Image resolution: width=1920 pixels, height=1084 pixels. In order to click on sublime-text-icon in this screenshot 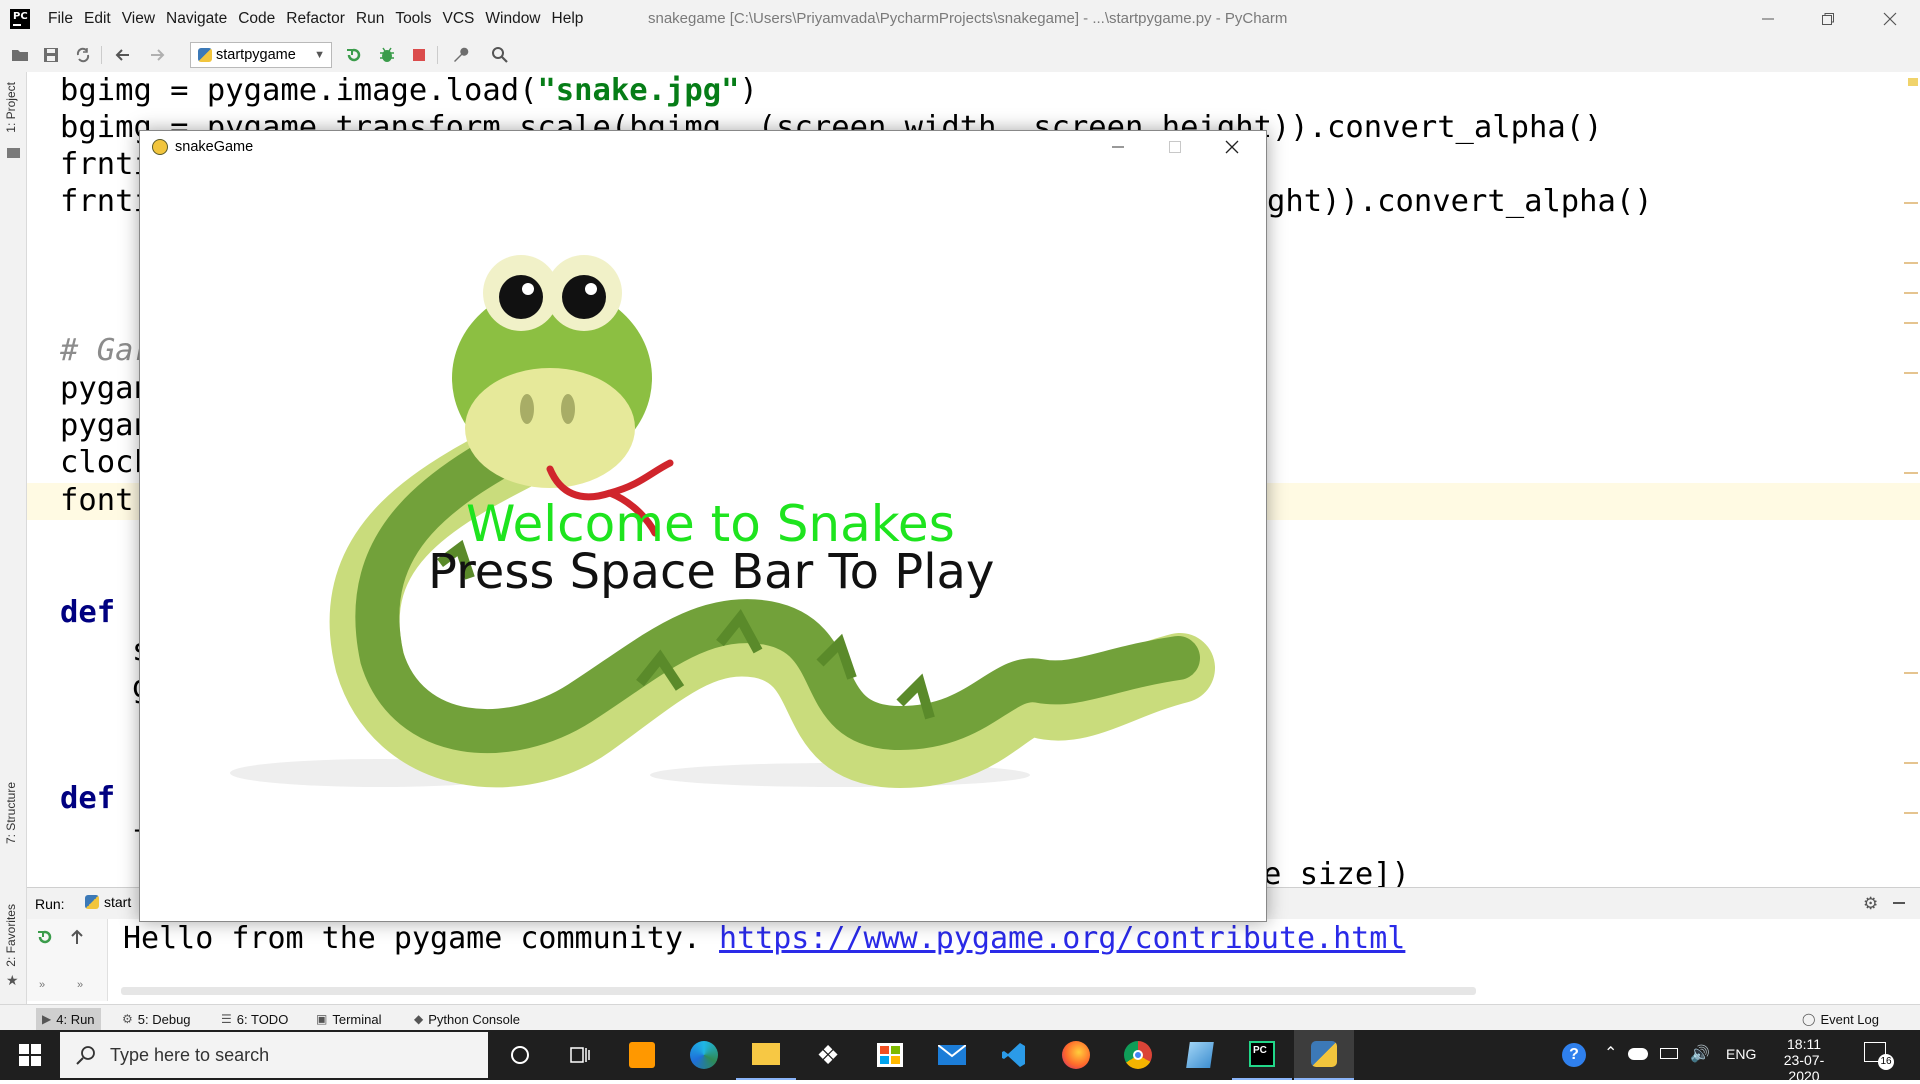, I will do `click(642, 1055)`.